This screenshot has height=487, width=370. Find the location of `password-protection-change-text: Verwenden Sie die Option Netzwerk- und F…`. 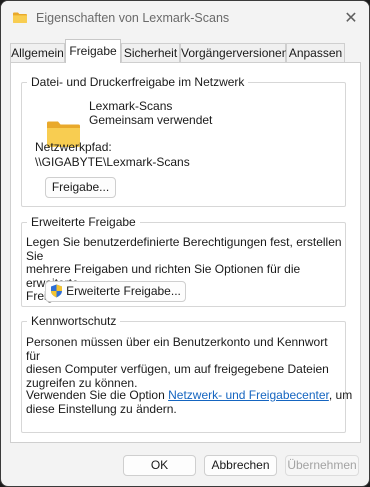

password-protection-change-text: Verwenden Sie die Option Netzwerk- und F… is located at coordinates (189, 402).